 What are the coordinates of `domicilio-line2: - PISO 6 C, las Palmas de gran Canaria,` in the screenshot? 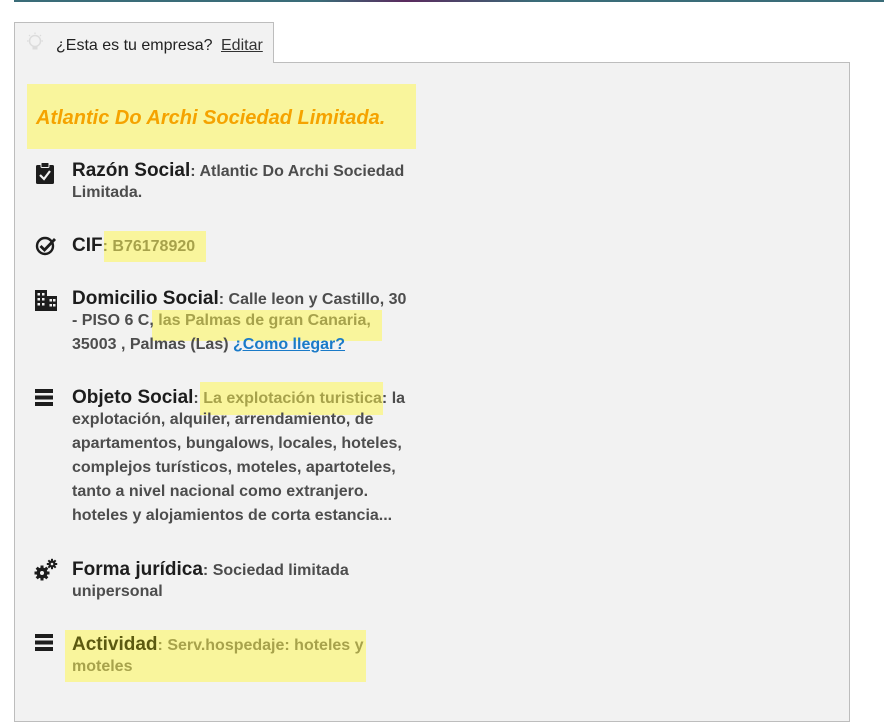 It's located at (221, 321).